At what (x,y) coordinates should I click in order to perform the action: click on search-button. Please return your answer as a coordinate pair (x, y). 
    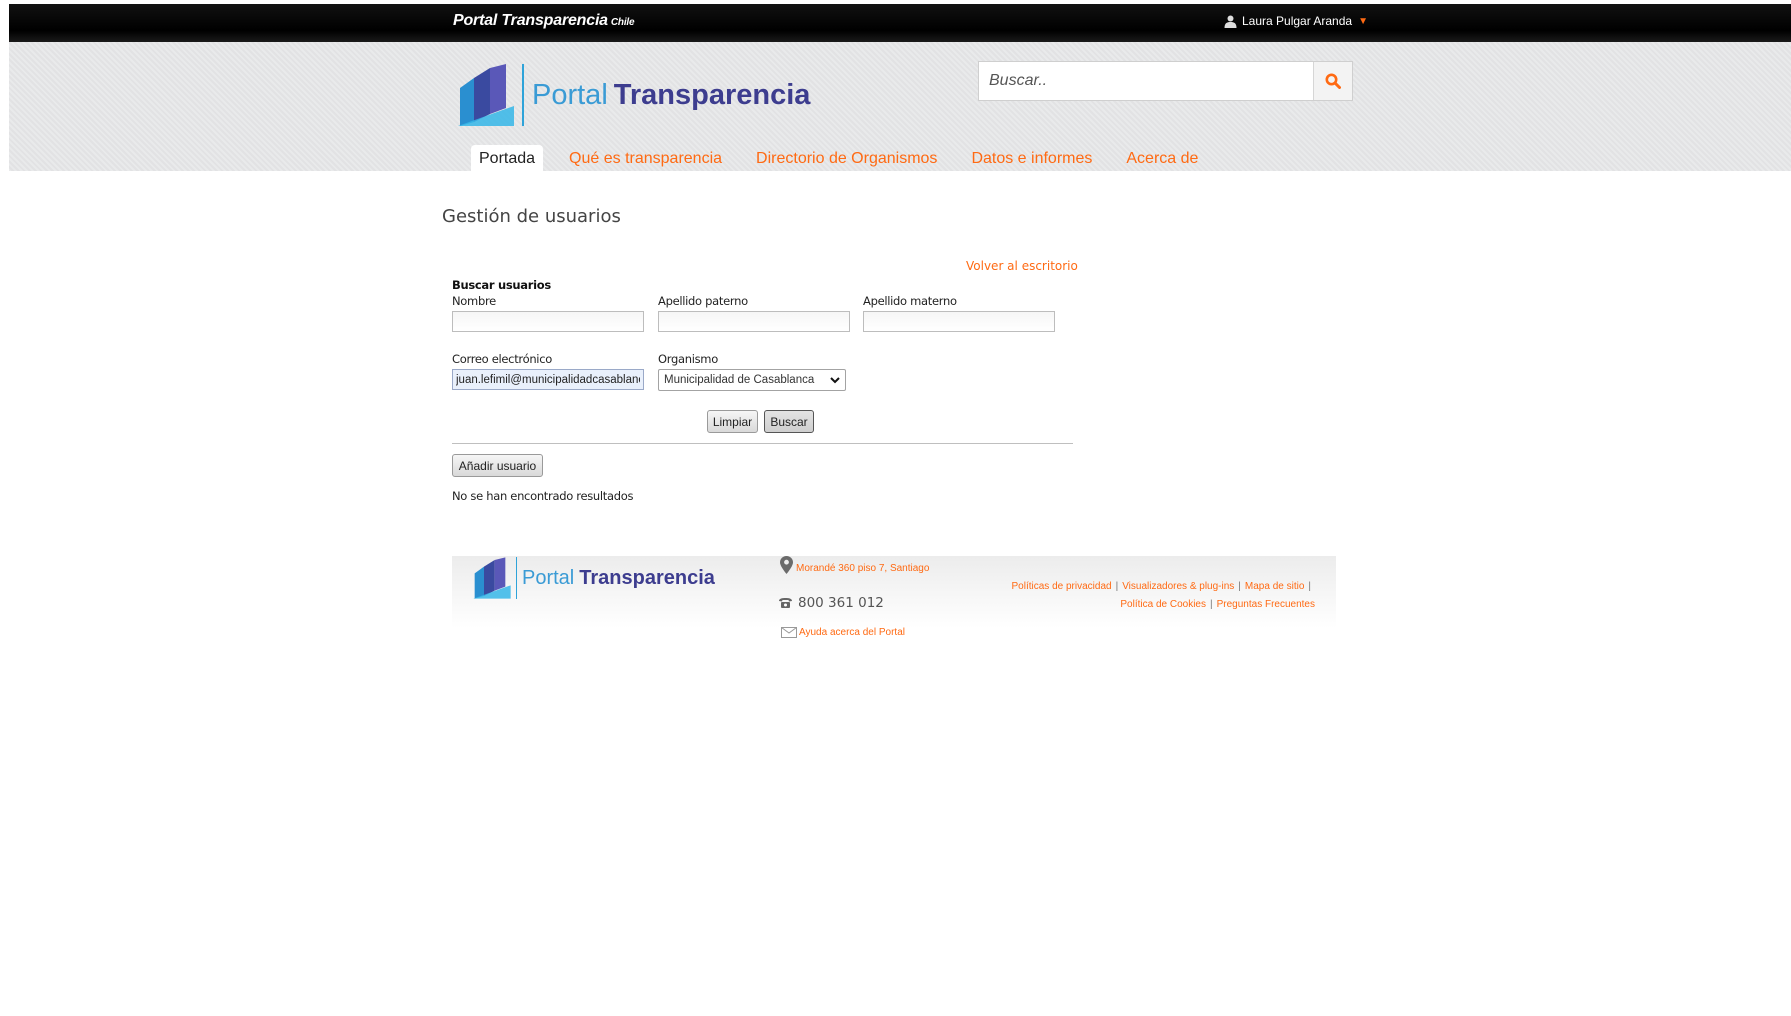
    Looking at the image, I should click on (1332, 81).